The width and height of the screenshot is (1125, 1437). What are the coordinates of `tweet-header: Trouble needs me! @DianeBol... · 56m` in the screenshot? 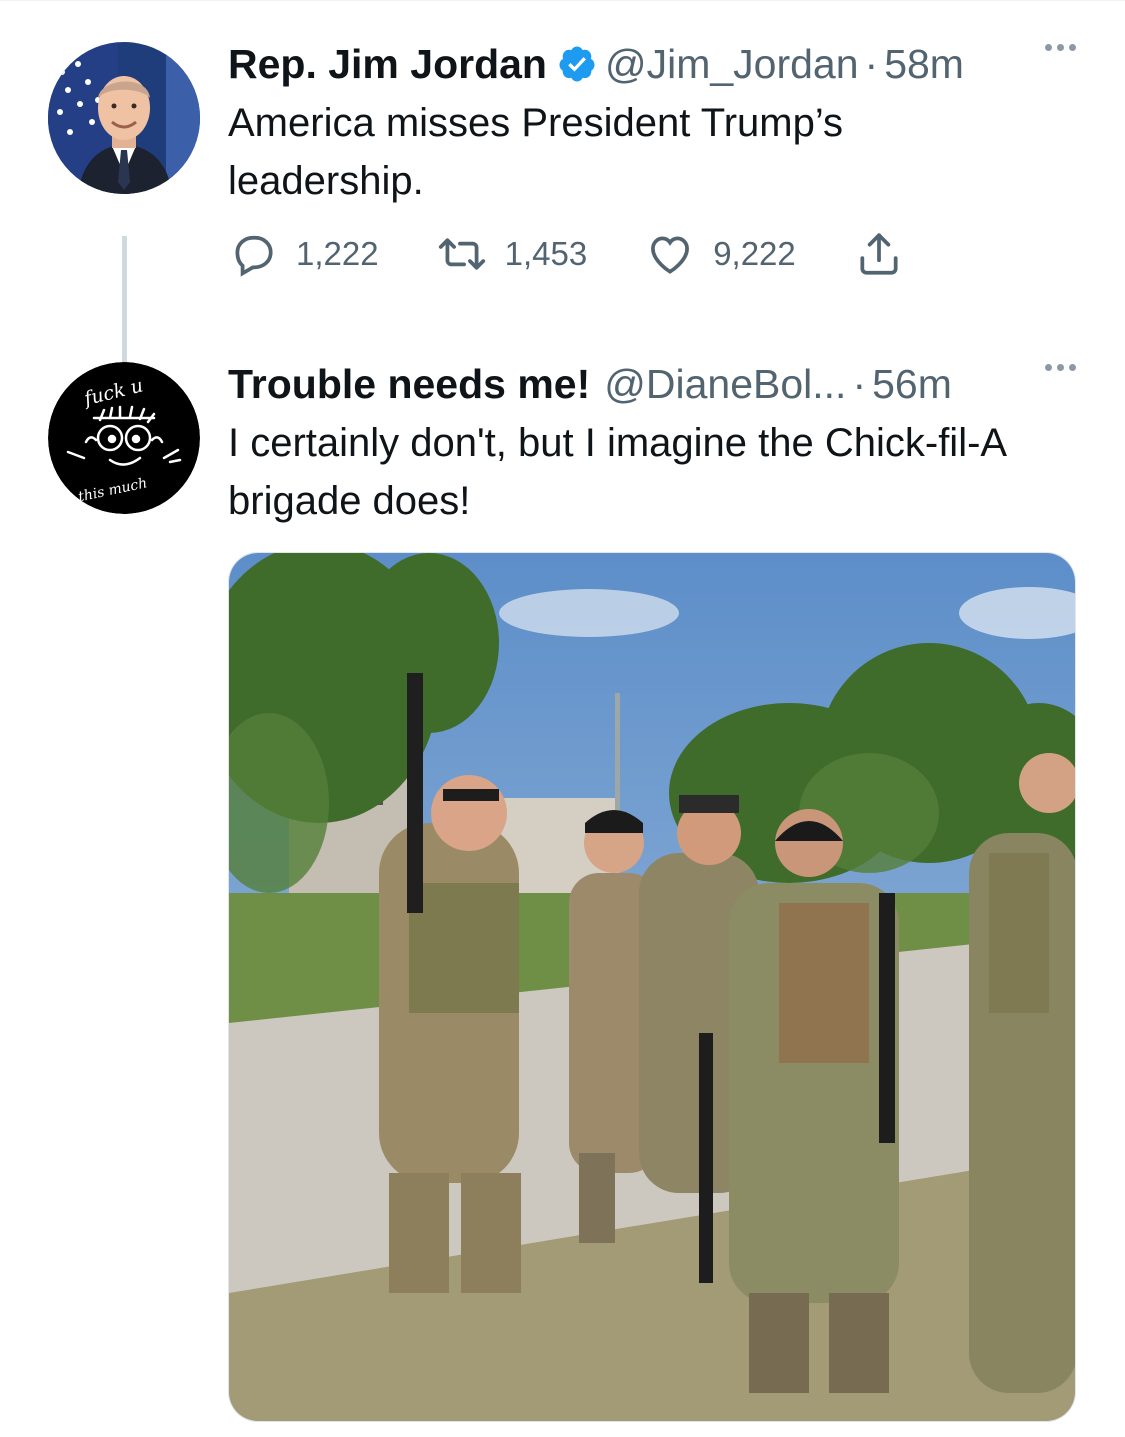 It's located at (658, 384).